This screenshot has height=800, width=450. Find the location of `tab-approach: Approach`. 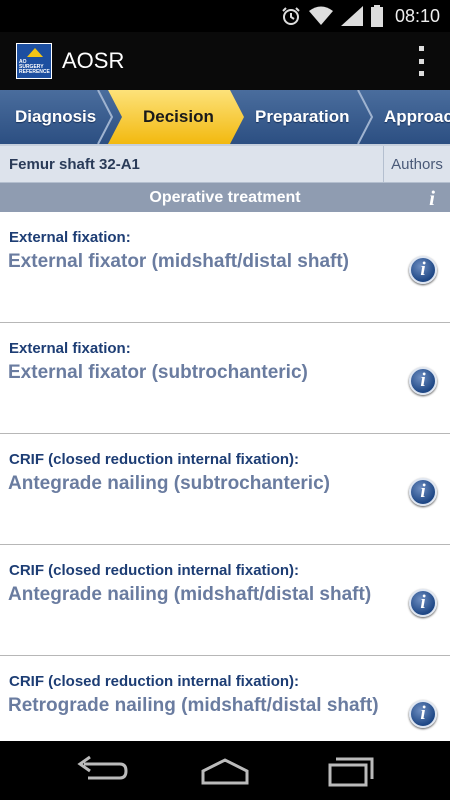

tab-approach: Approach is located at coordinates (417, 117).